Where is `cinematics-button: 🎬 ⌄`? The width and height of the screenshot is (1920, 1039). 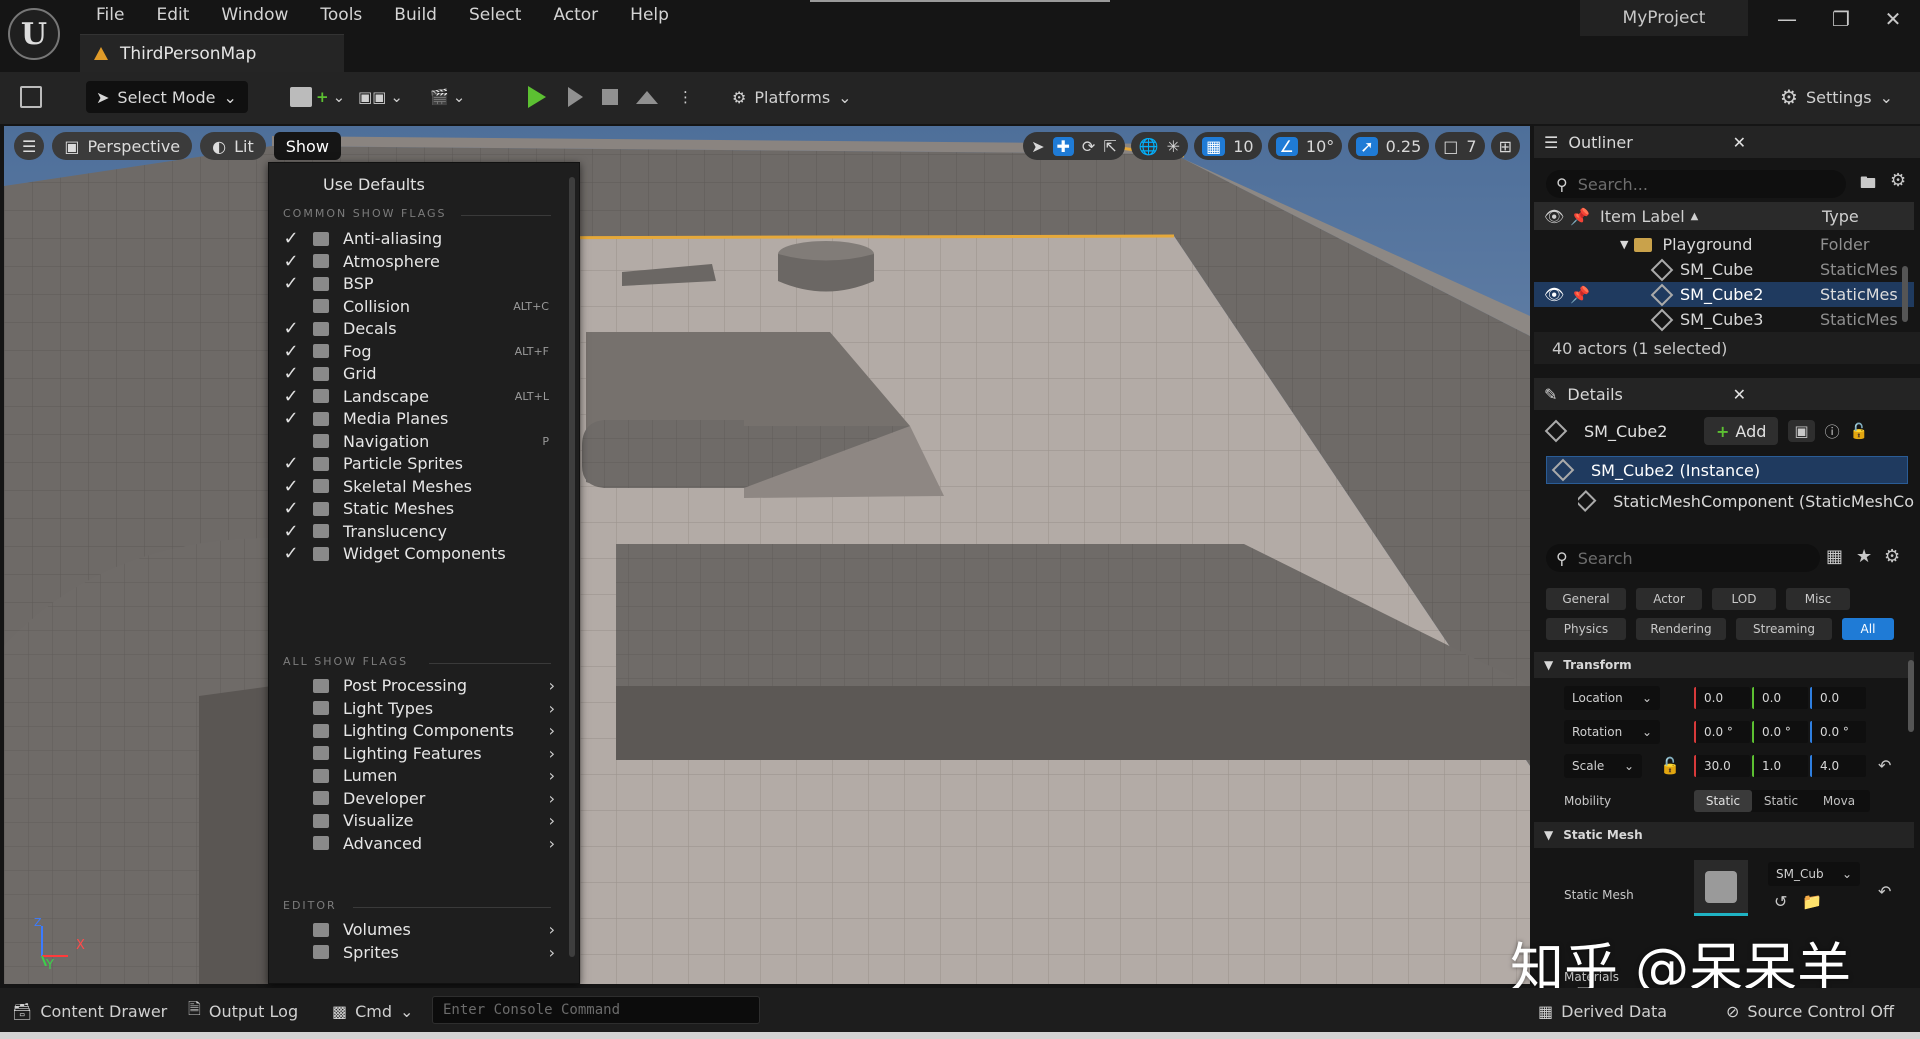
cinematics-button: 🎬 ⌄ is located at coordinates (447, 97).